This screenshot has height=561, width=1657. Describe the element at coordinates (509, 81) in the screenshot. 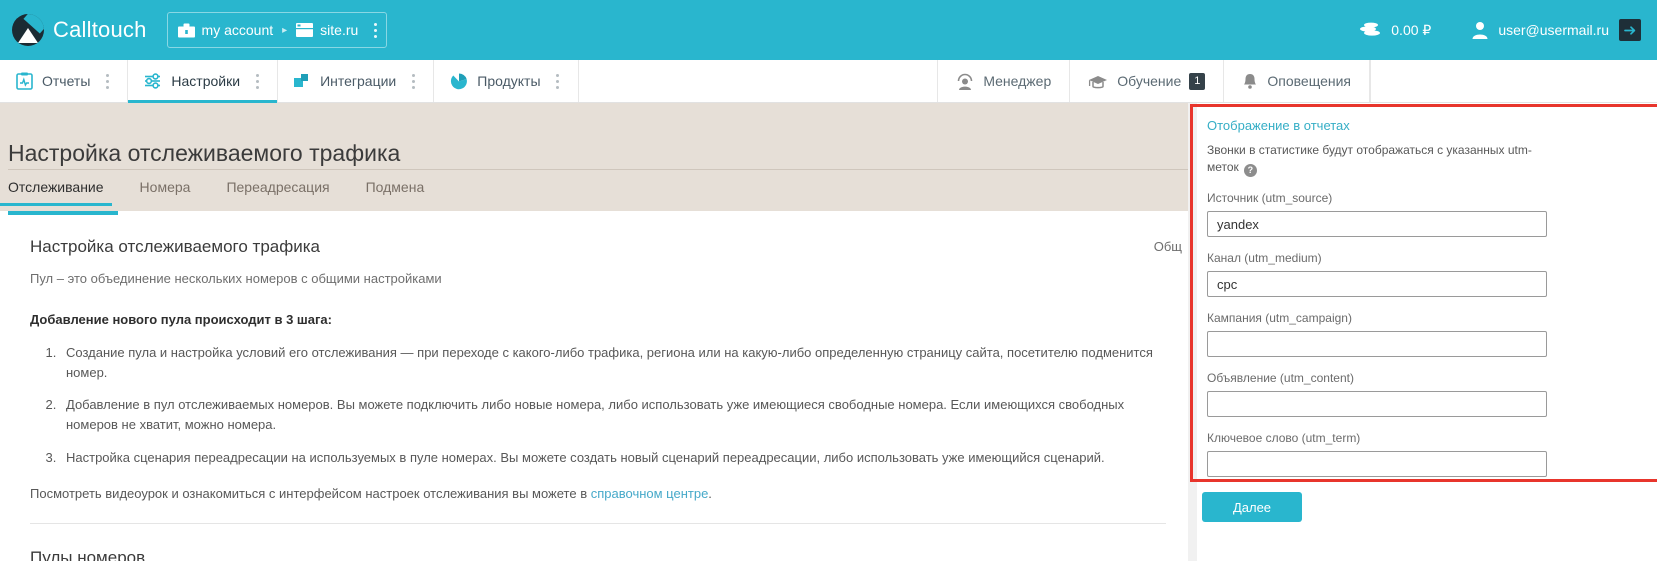

I see `nav-item-products-label: Продукты` at that location.